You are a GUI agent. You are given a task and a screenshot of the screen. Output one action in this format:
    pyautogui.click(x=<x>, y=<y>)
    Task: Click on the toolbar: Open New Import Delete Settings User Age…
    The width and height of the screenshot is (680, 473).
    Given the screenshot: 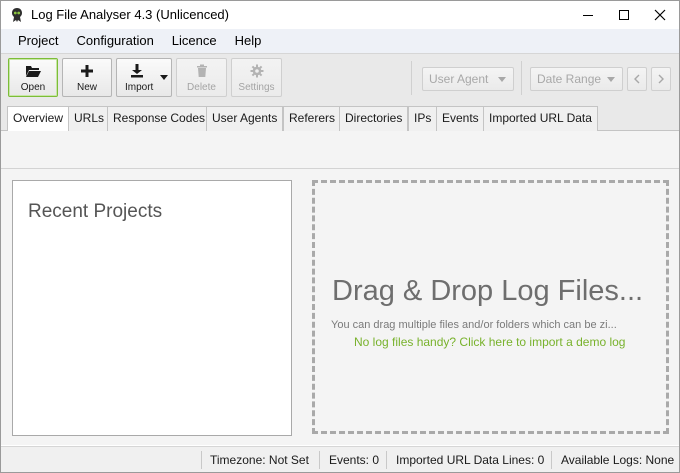 What is the action you would take?
    pyautogui.click(x=340, y=77)
    